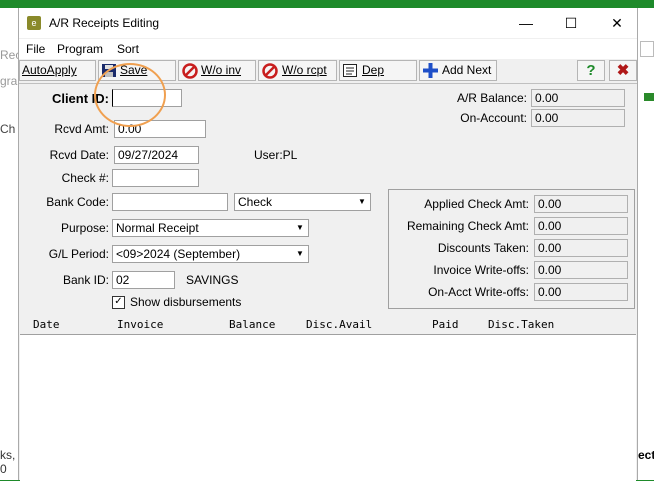 This screenshot has width=654, height=481. I want to click on writeoff-invoice-button: W/o inv, so click(217, 70).